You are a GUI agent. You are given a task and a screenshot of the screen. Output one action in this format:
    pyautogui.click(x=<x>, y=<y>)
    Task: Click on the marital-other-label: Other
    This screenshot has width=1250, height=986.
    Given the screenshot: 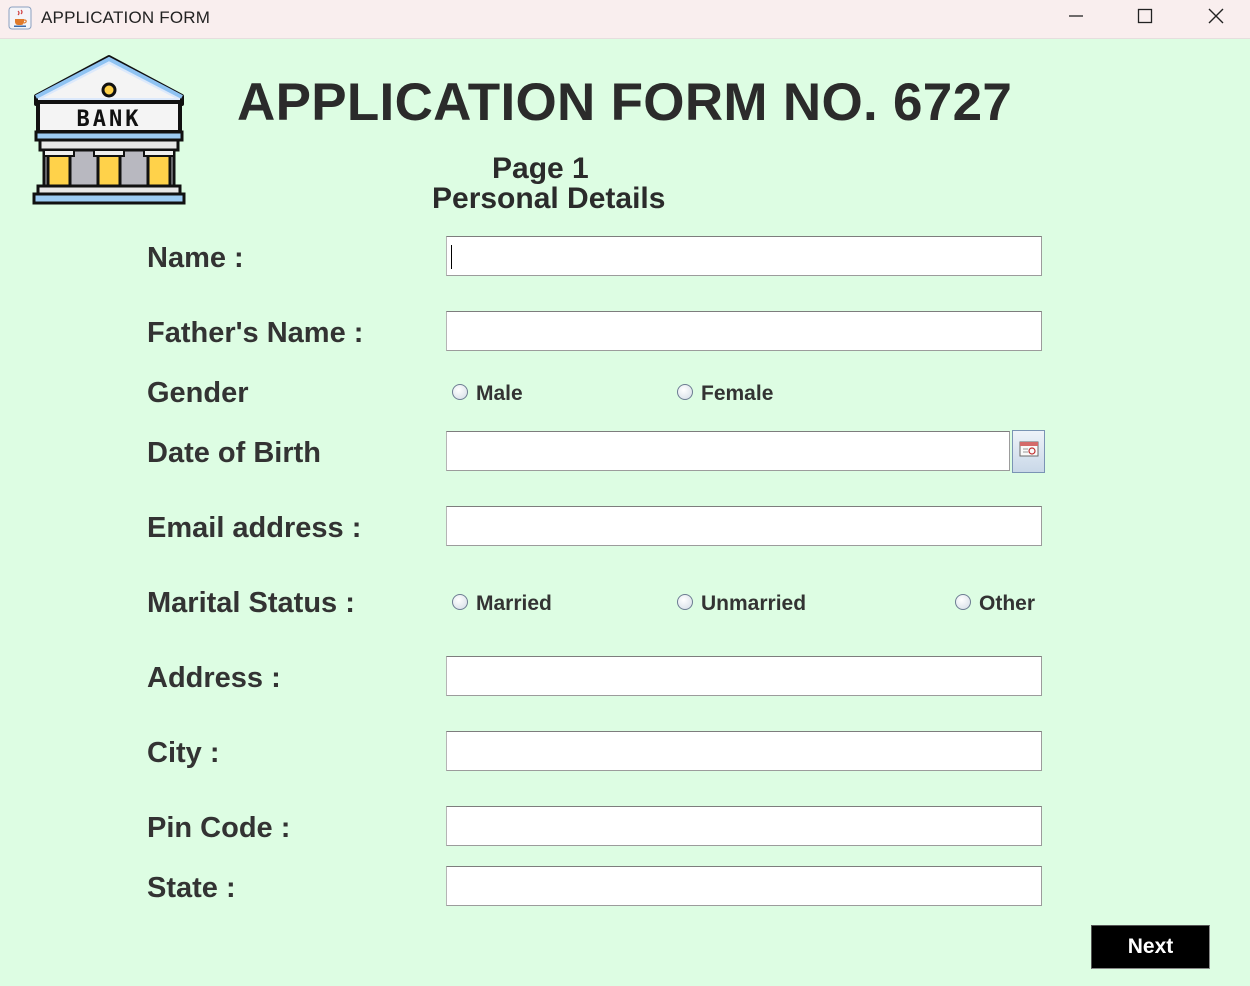 What is the action you would take?
    pyautogui.click(x=1007, y=603)
    